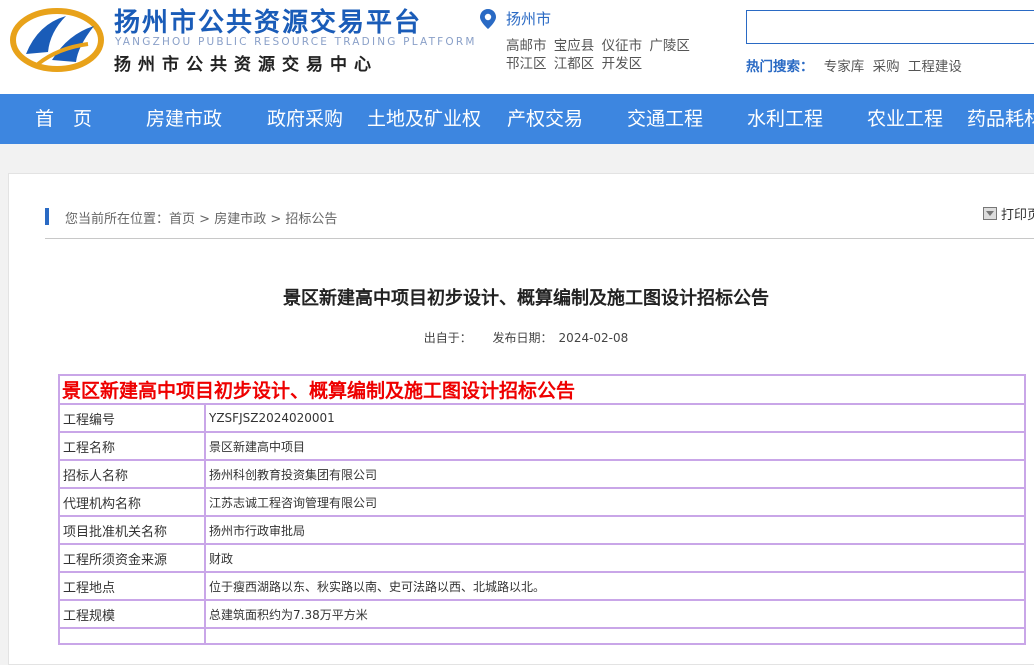  I want to click on field-value: 景区新建高中项目, so click(615, 446).